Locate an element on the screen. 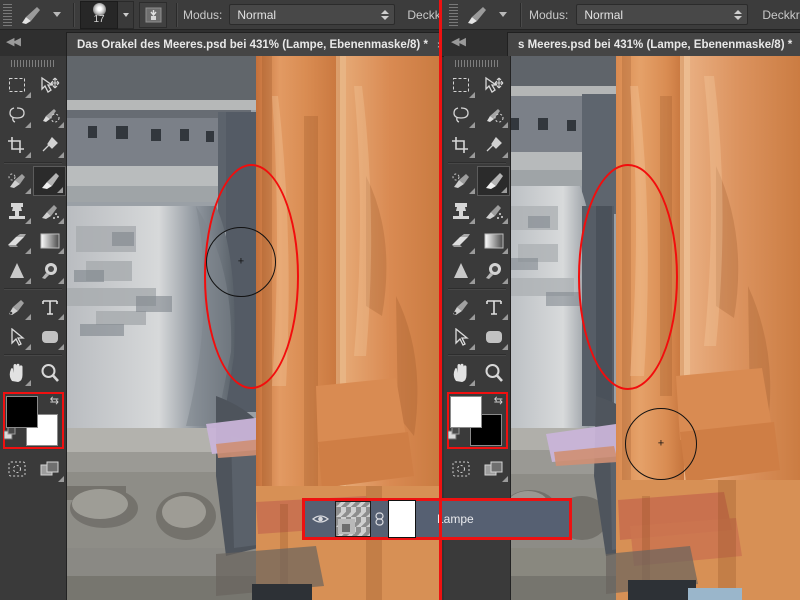 The height and width of the screenshot is (600, 800). layer-name: Lampe is located at coordinates (455, 519).